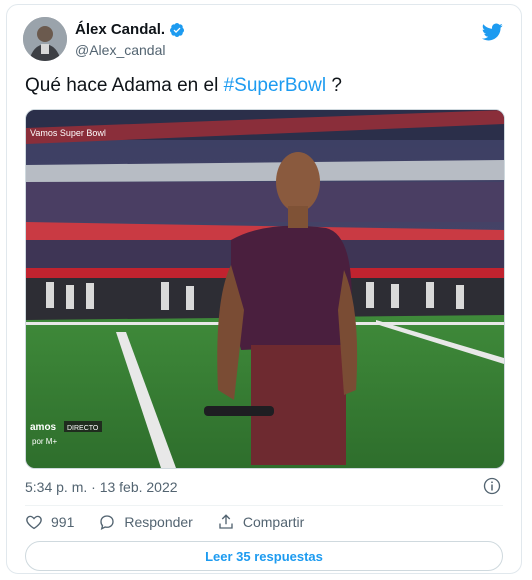 The height and width of the screenshot is (580, 532). Describe the element at coordinates (107, 523) in the screenshot. I see `reply-icon` at that location.